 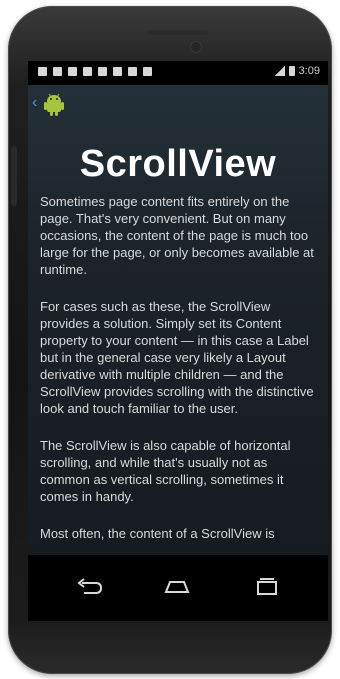 What do you see at coordinates (117, 71) in the screenshot?
I see `download-icon` at bounding box center [117, 71].